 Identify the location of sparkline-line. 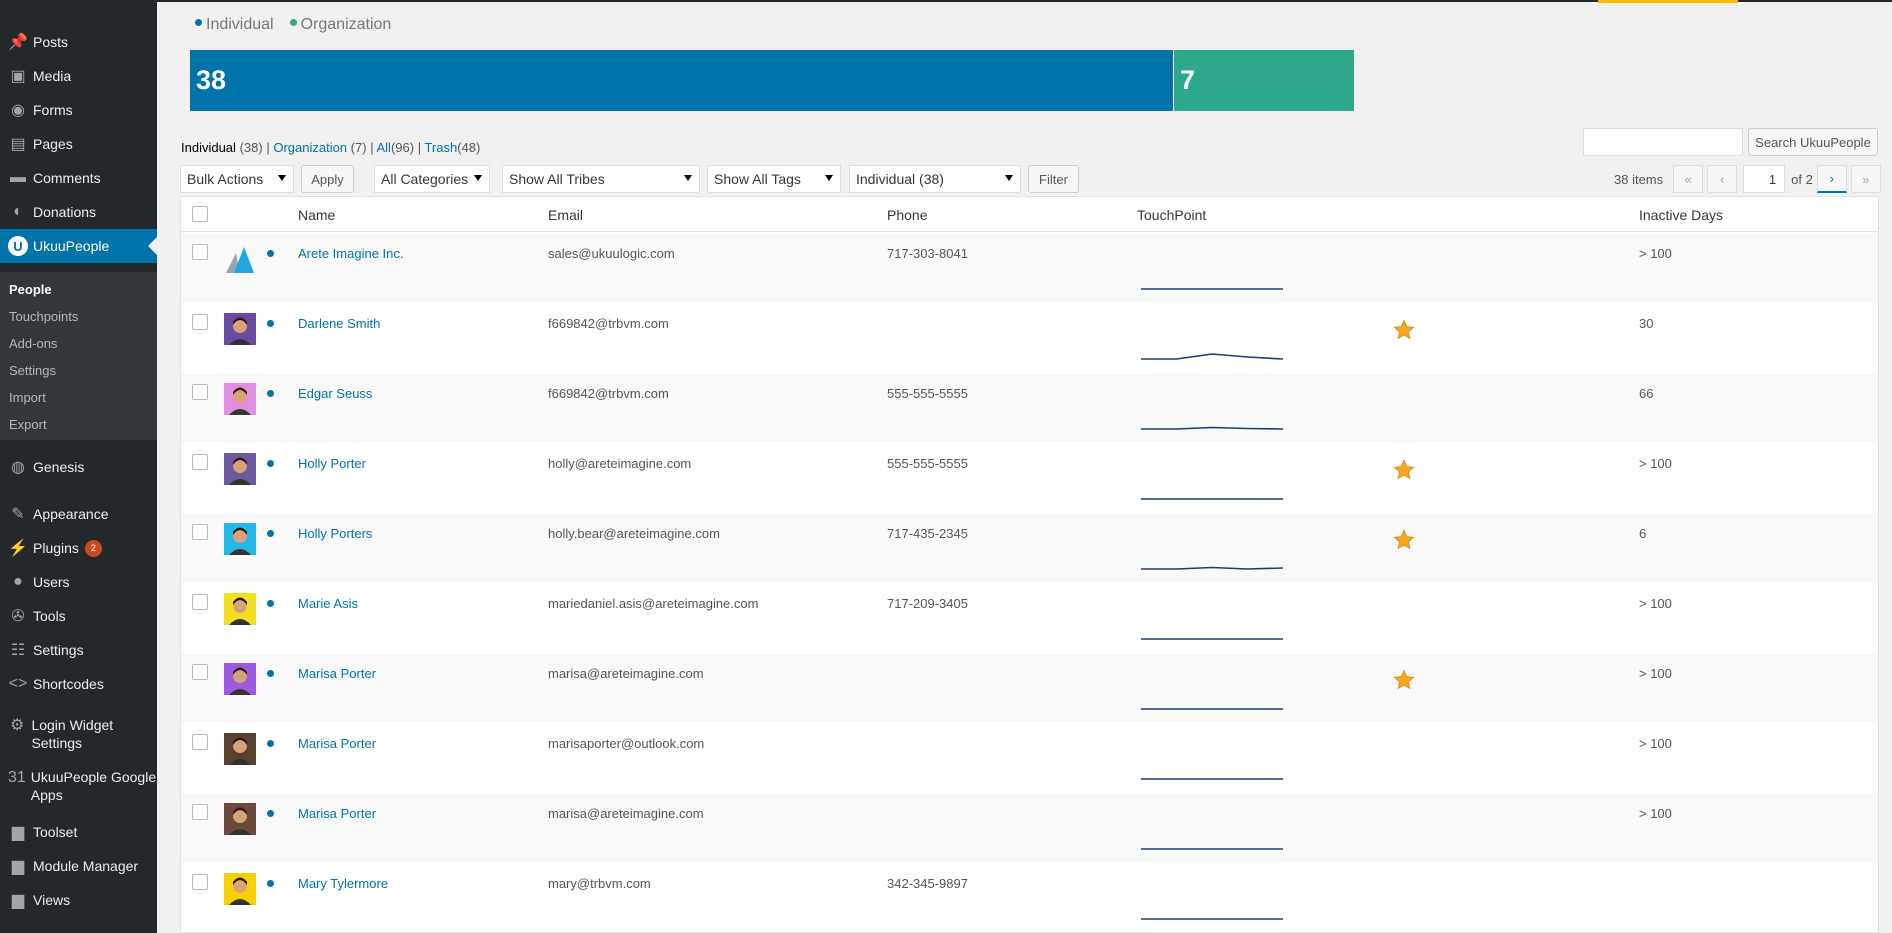
(1212, 428).